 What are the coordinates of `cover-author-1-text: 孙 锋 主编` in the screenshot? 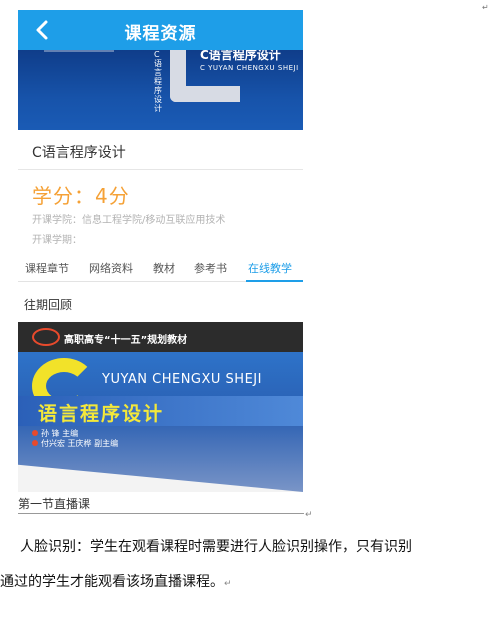 It's located at (60, 433).